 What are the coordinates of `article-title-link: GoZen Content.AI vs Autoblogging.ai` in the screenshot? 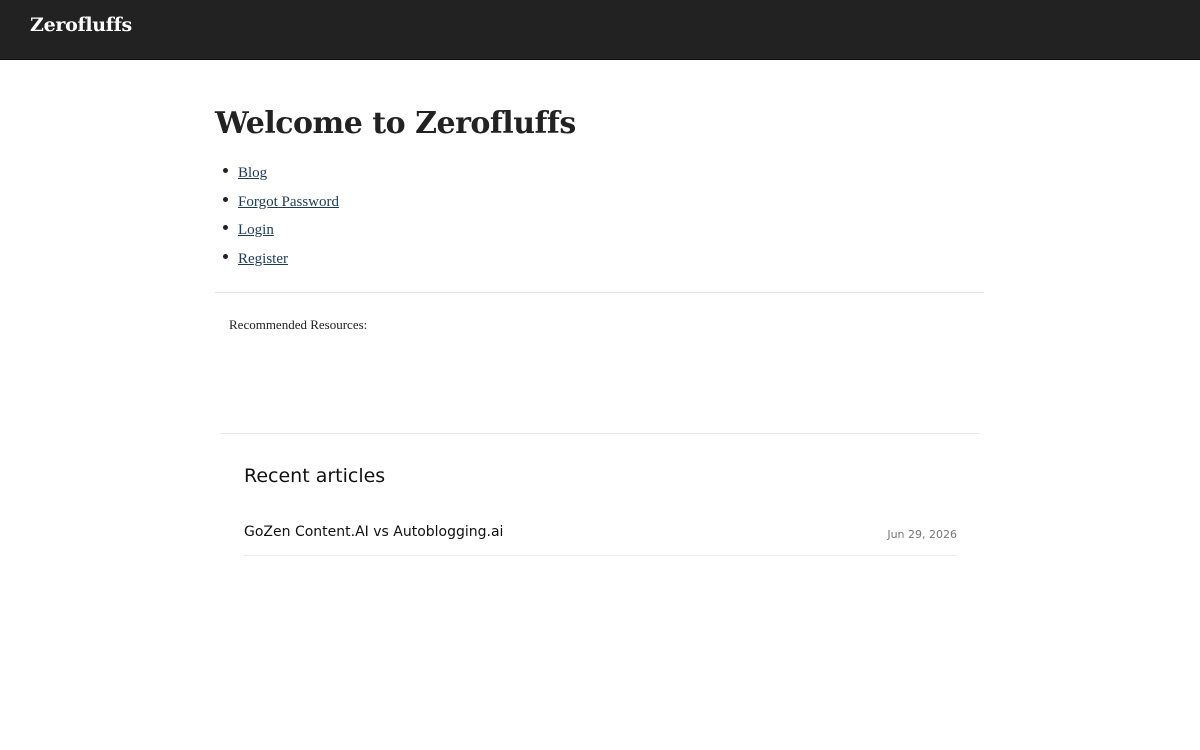 It's located at (373, 532).